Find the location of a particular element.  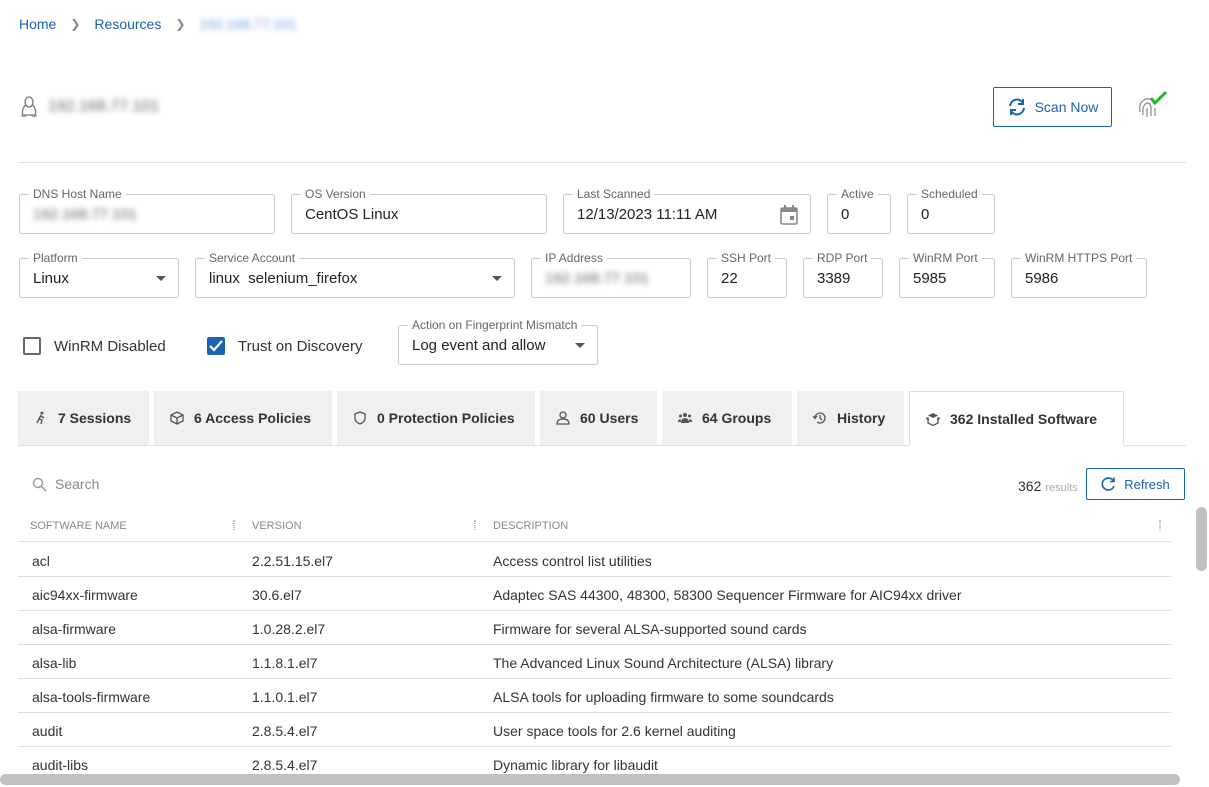

search-box: Search is located at coordinates (65, 484).